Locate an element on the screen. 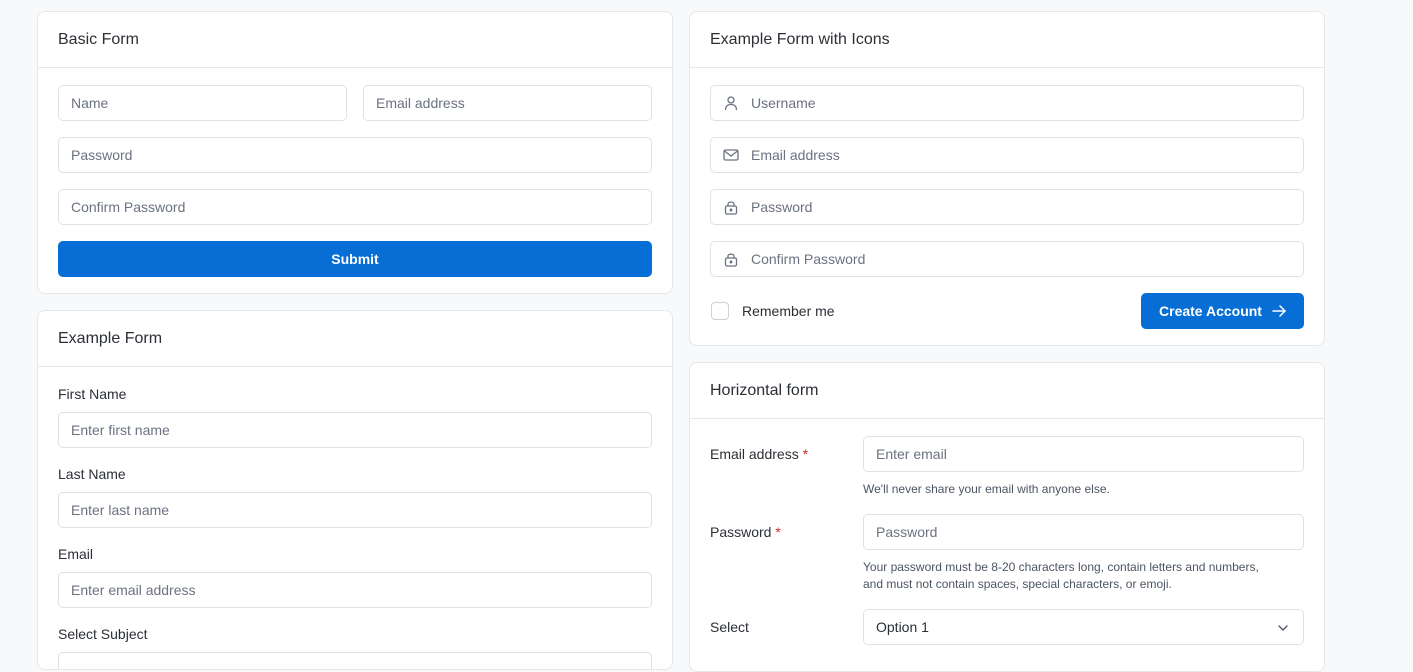 The width and height of the screenshot is (1413, 672). create-account-button: Create Account is located at coordinates (1222, 311).